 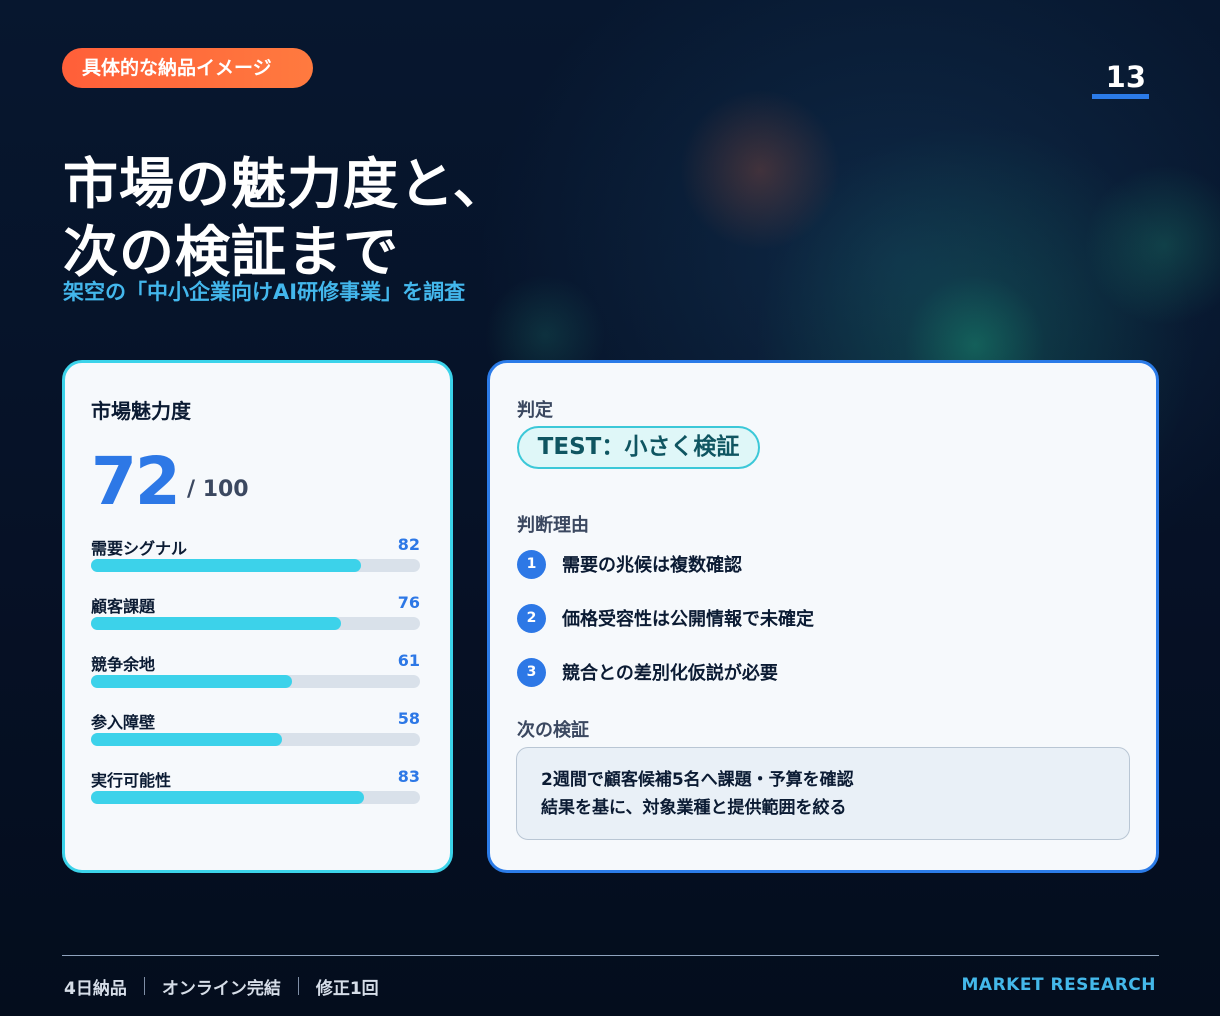 What do you see at coordinates (136, 481) in the screenshot?
I see `score-value: 72` at bounding box center [136, 481].